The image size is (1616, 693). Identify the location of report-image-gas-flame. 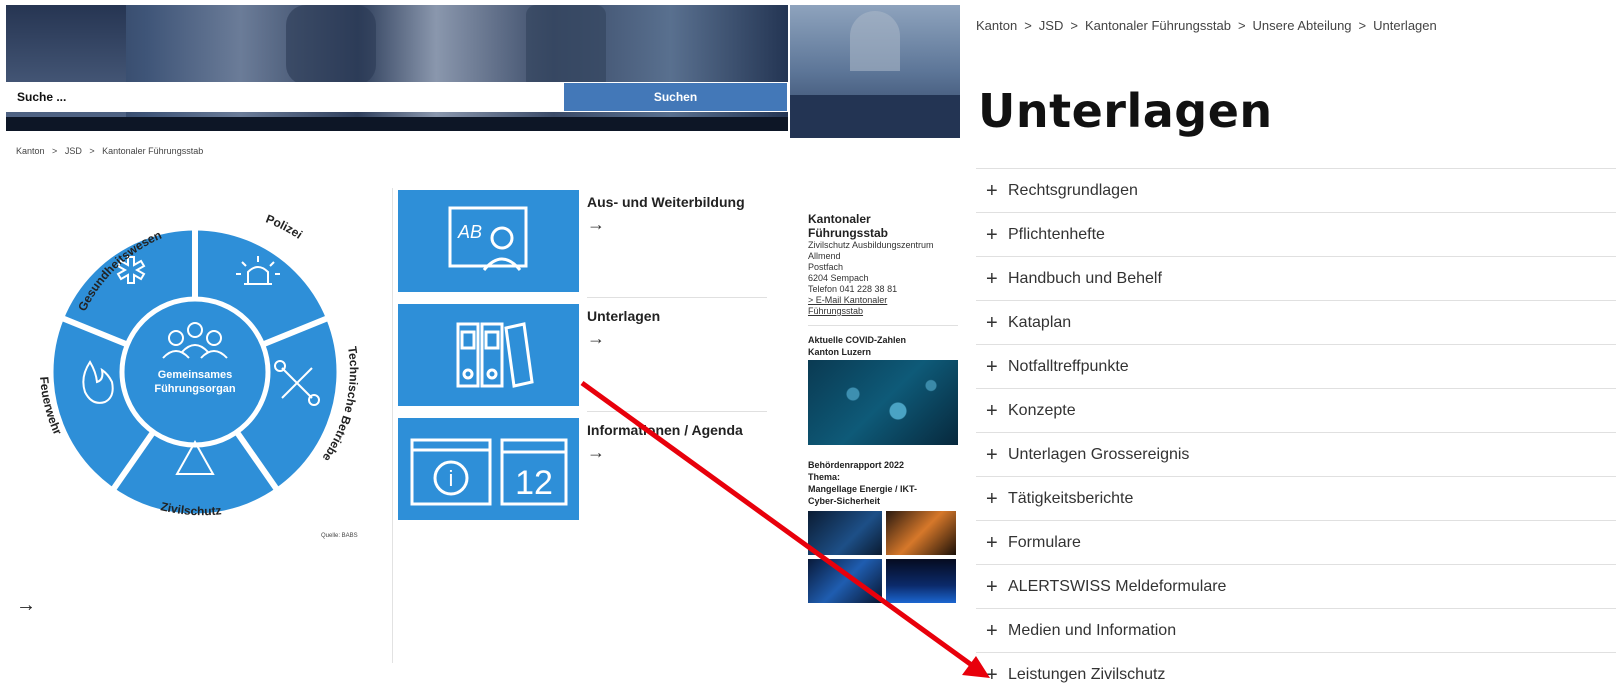
(921, 581).